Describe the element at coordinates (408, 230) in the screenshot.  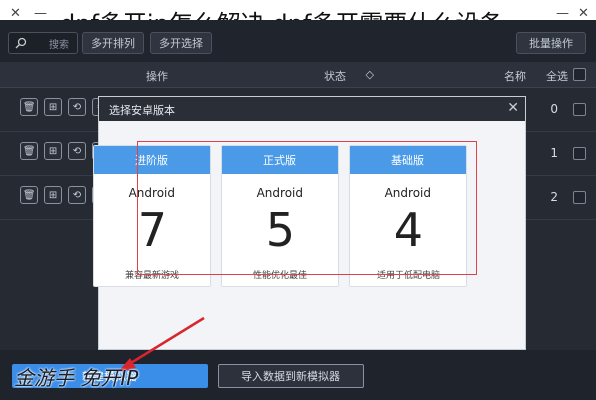
I see `card-version-number: 4` at that location.